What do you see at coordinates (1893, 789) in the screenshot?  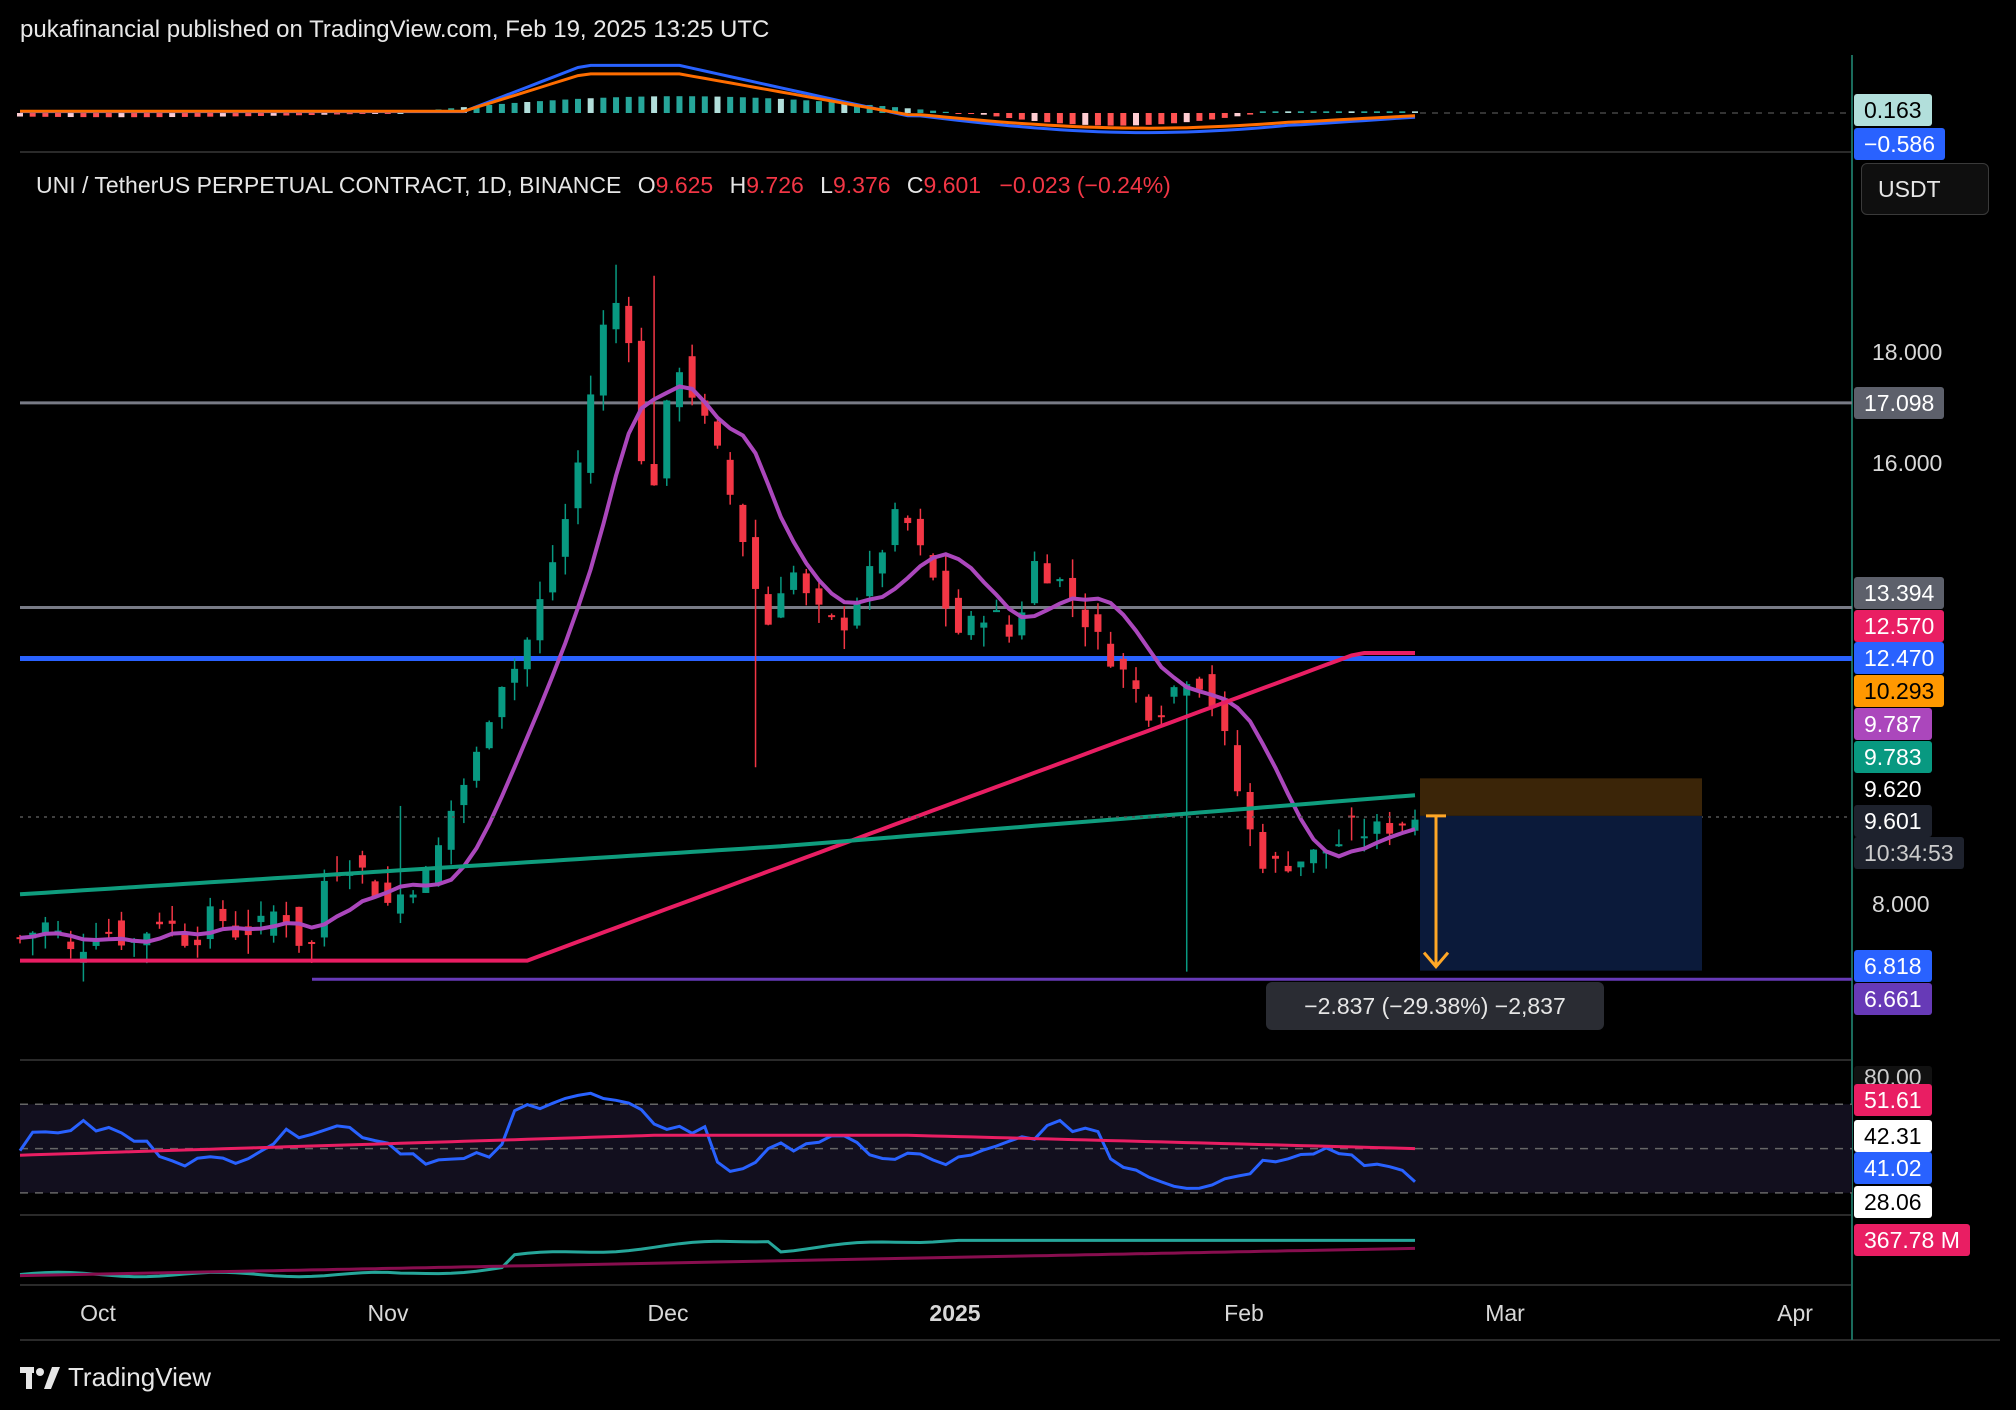 I see `price-badge: 9.620` at bounding box center [1893, 789].